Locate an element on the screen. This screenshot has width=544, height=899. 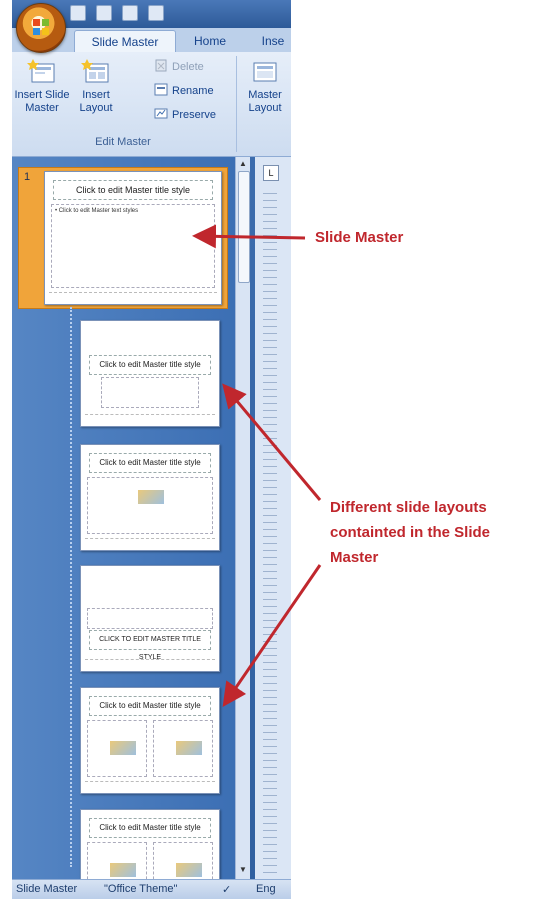
office-button is located at coordinates (41, 28).